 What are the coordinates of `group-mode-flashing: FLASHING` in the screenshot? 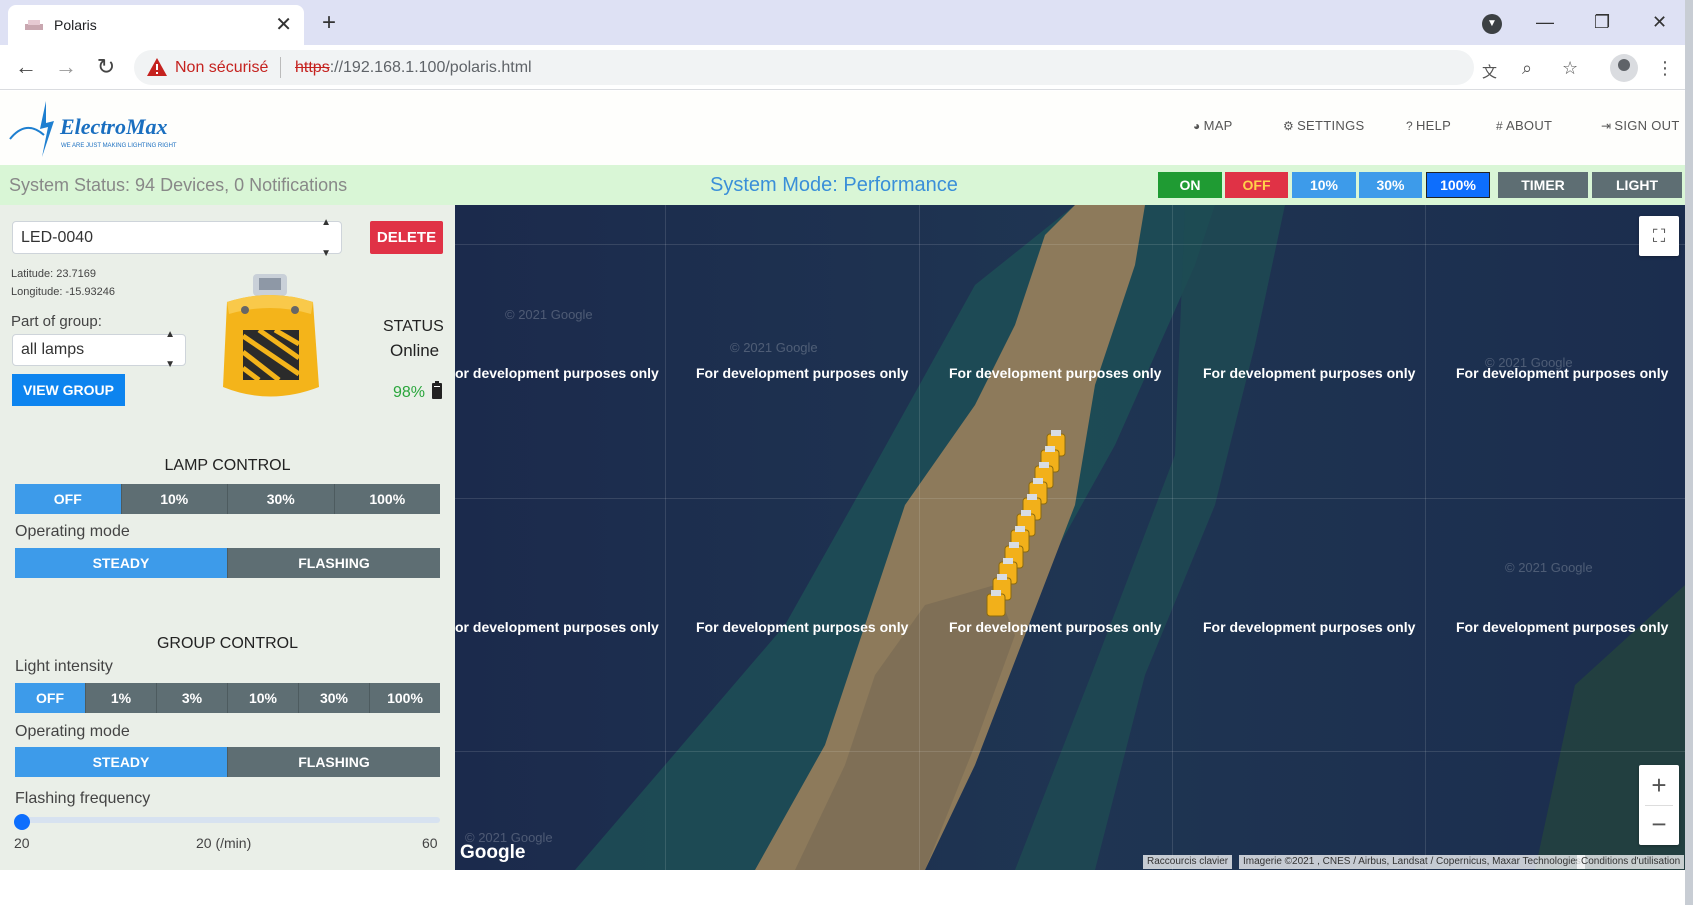 It's located at (334, 762).